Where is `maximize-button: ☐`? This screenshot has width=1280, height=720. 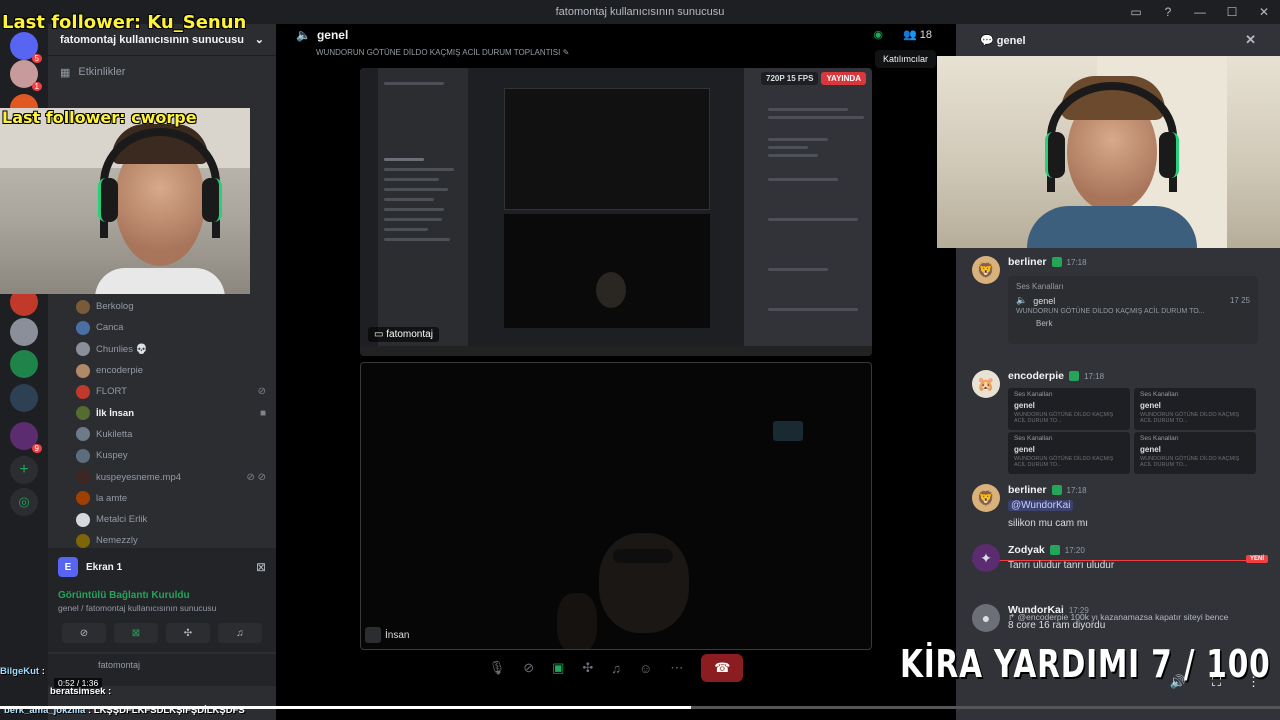 maximize-button: ☐ is located at coordinates (1232, 12).